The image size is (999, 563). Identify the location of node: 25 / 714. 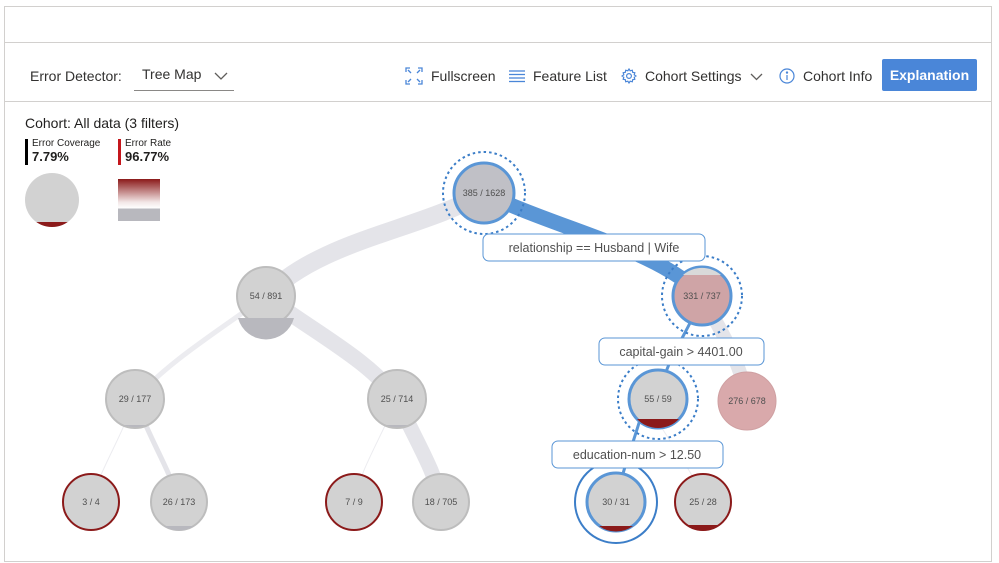
(397, 399).